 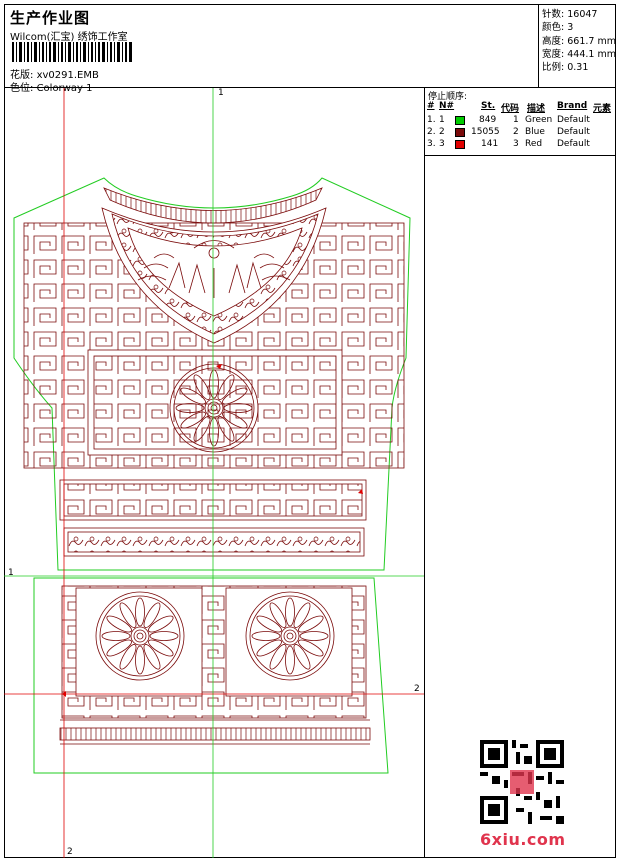 What do you see at coordinates (488, 106) in the screenshot?
I see `col-stitches: St.` at bounding box center [488, 106].